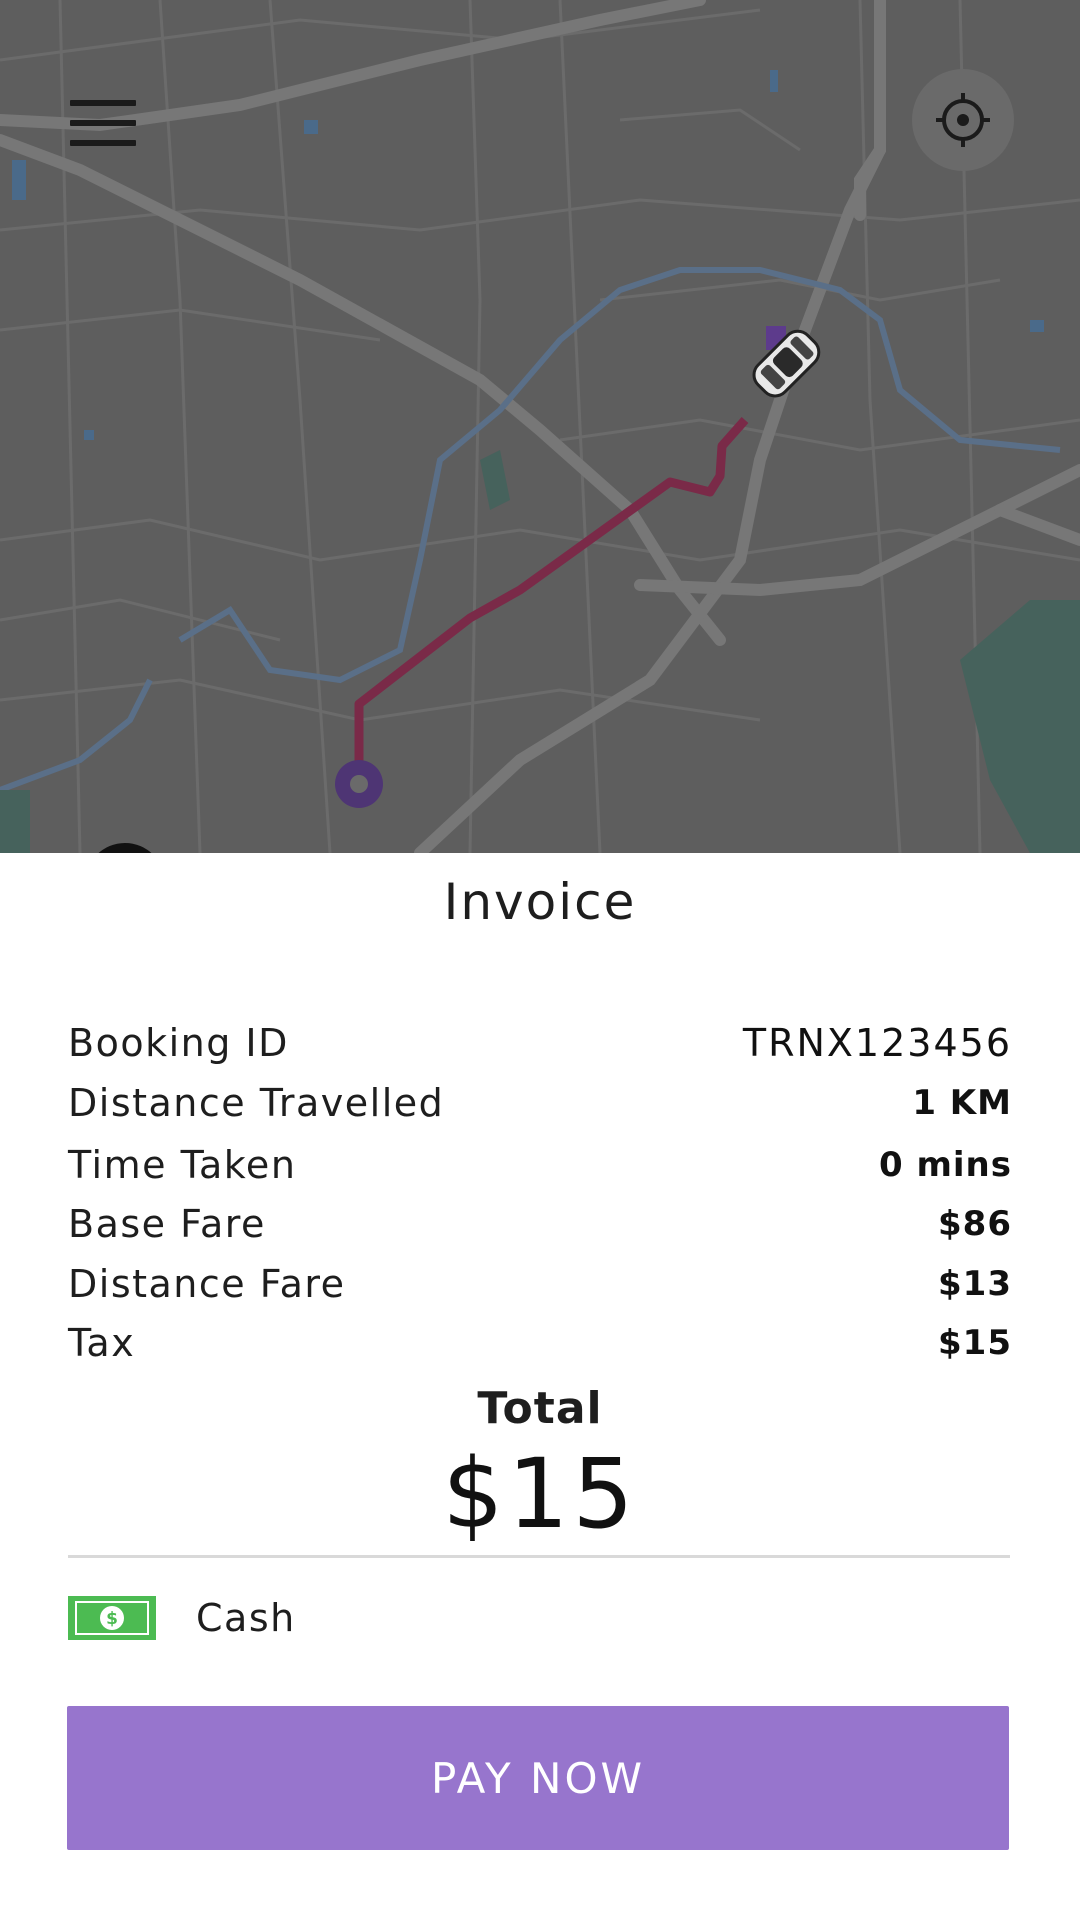  Describe the element at coordinates (945, 1165) in the screenshot. I see `time-value: 0 mins` at that location.